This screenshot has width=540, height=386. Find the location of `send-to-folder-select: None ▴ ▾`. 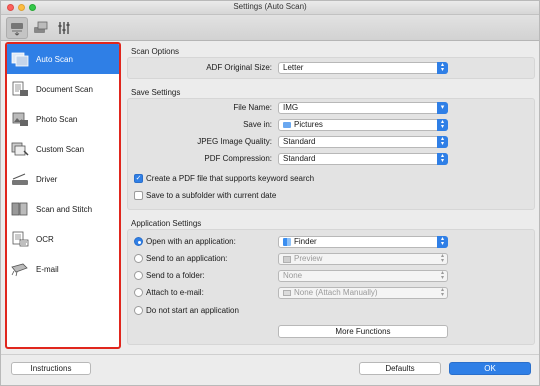

send-to-folder-select: None ▴ ▾ is located at coordinates (363, 276).